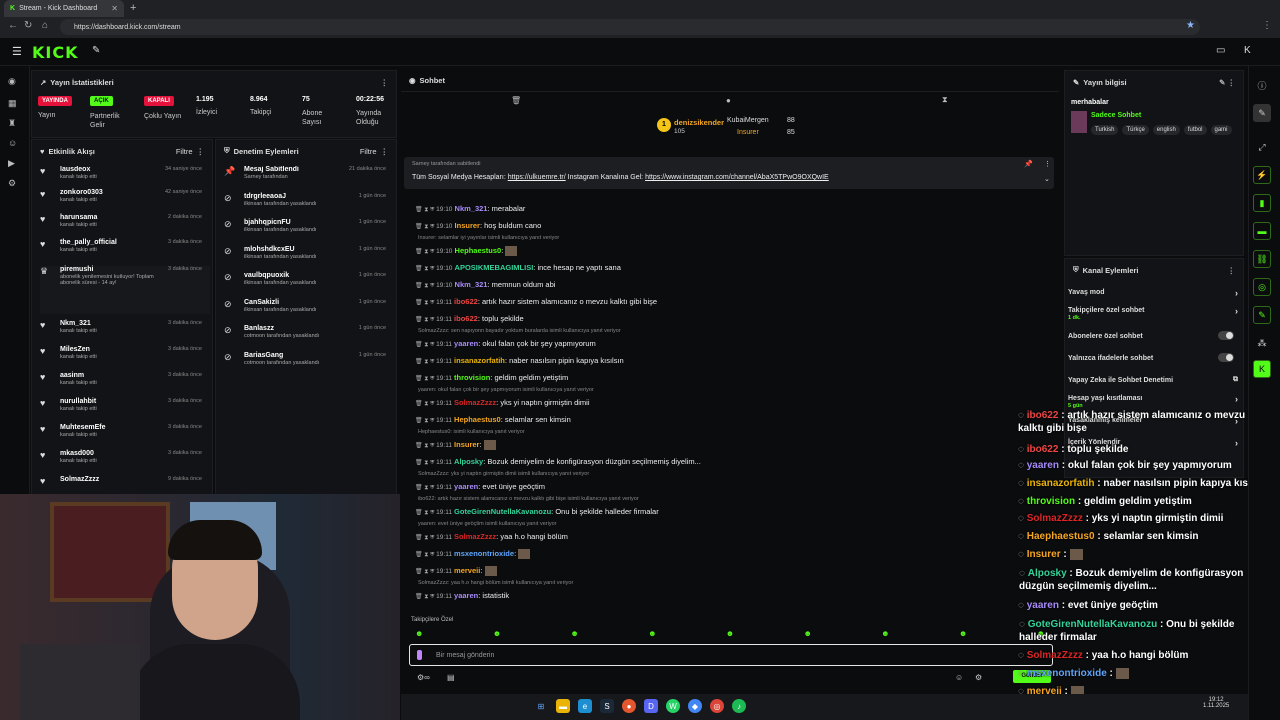 This screenshot has height=720, width=1280. Describe the element at coordinates (1155, 313) in the screenshot. I see `channel-action-row: Takipçilere özel sohbet 1 dk. ›` at that location.